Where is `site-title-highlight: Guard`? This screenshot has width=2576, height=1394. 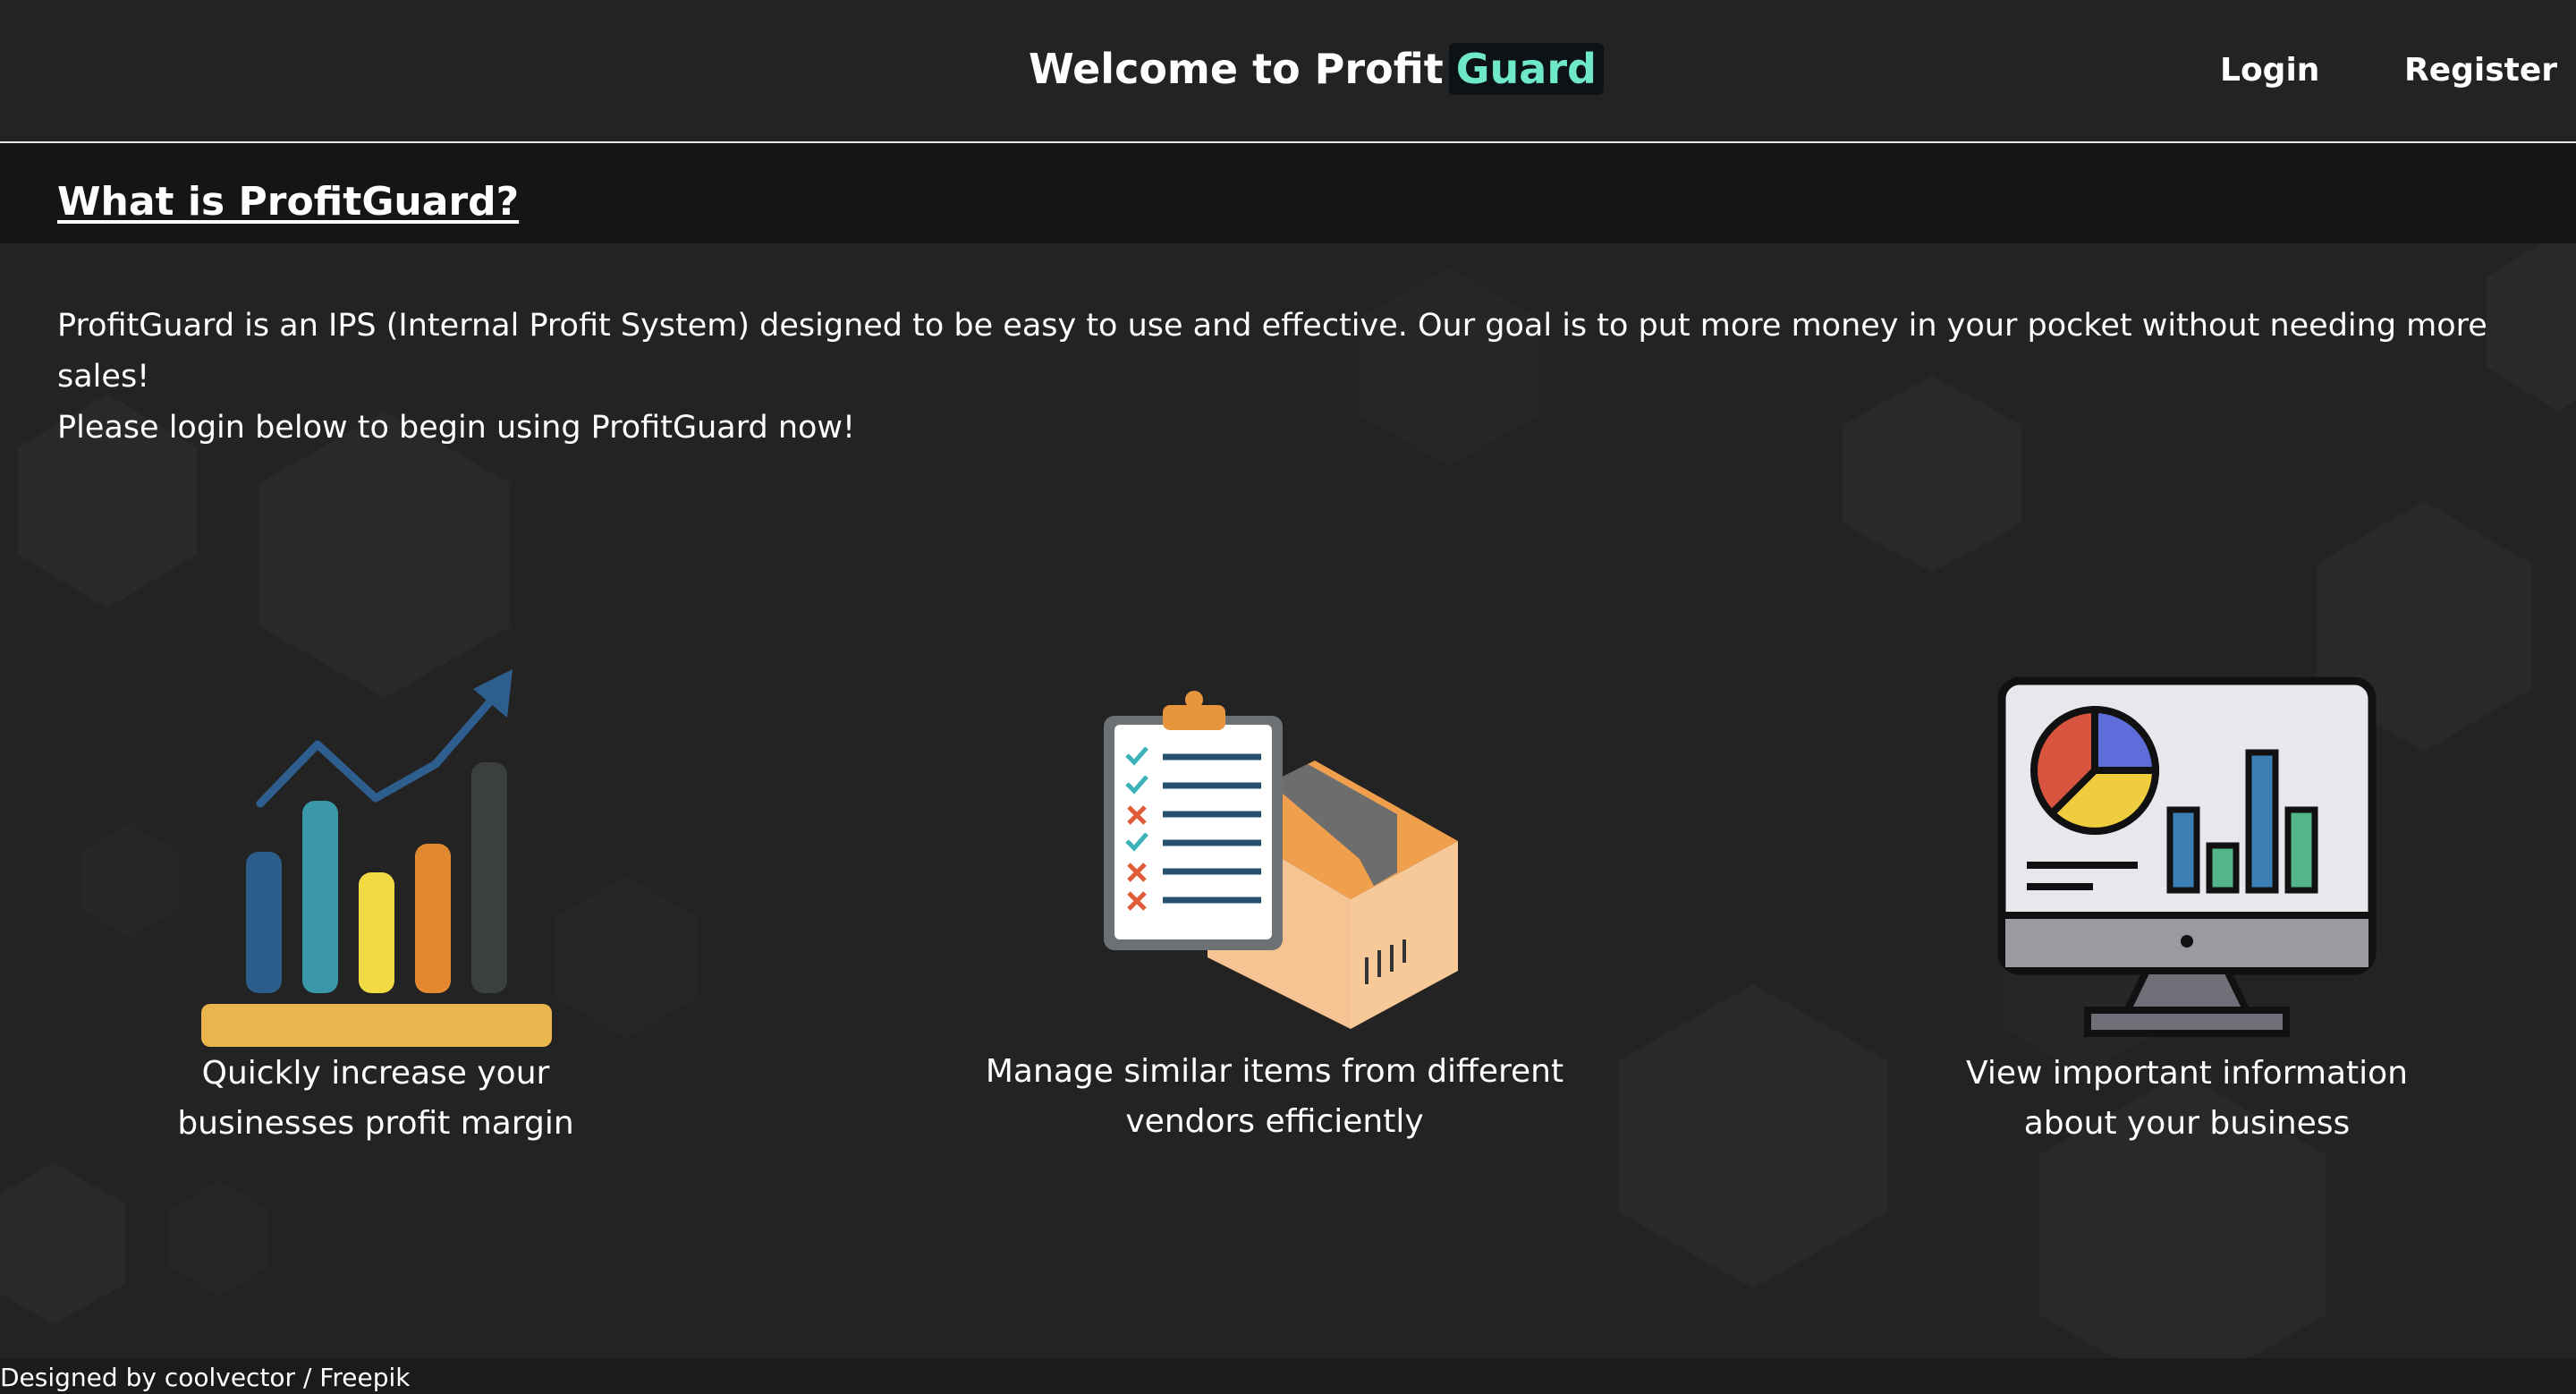 site-title-highlight: Guard is located at coordinates (1526, 69).